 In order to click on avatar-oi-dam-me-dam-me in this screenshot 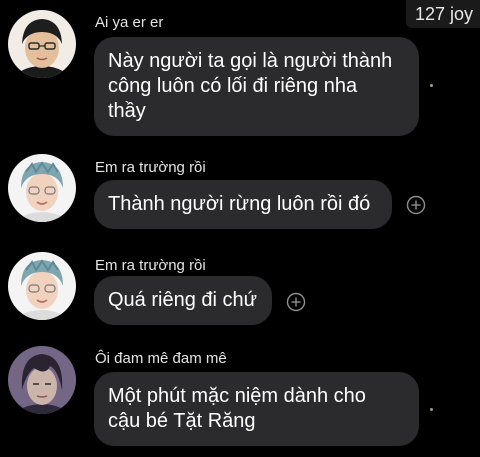, I will do `click(42, 380)`.